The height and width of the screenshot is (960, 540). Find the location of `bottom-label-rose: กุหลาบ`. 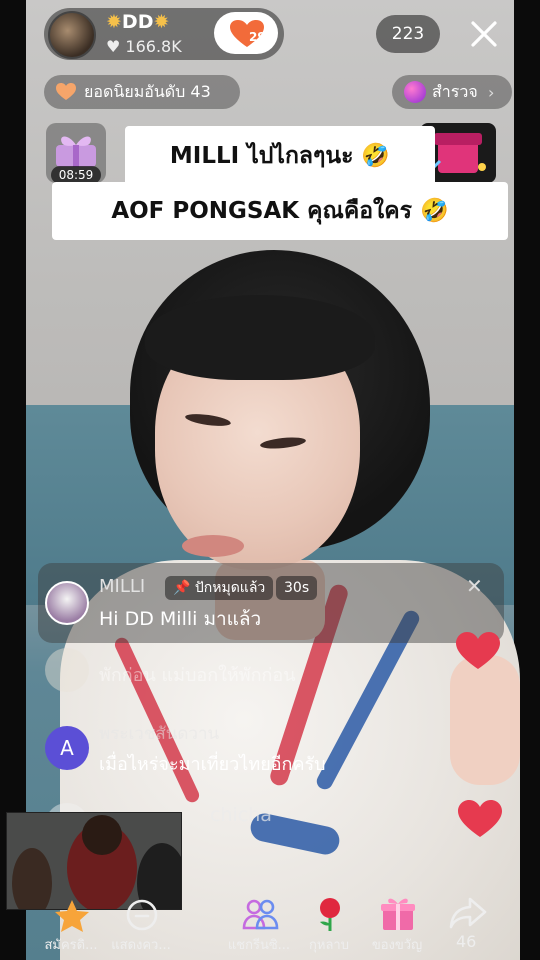

bottom-label-rose: กุหลาบ is located at coordinates (329, 944).